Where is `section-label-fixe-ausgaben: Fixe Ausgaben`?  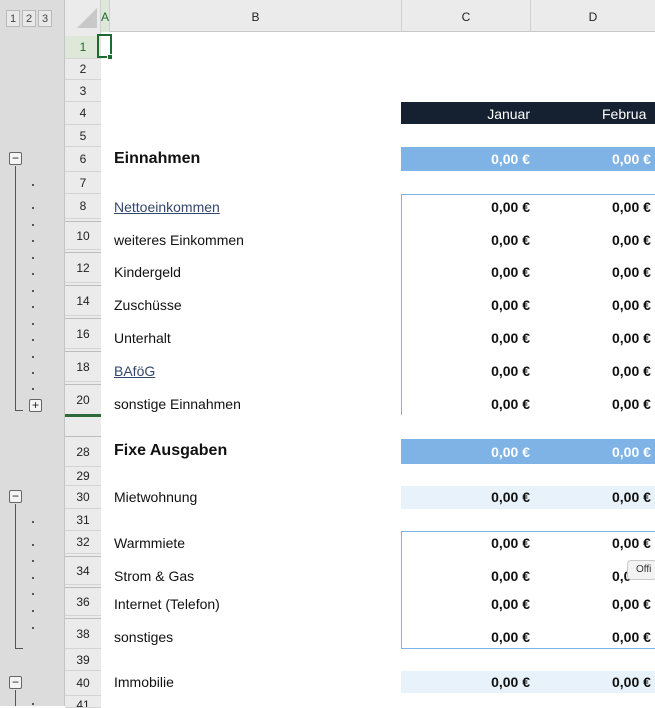
section-label-fixe-ausgaben: Fixe Ausgaben is located at coordinates (171, 450).